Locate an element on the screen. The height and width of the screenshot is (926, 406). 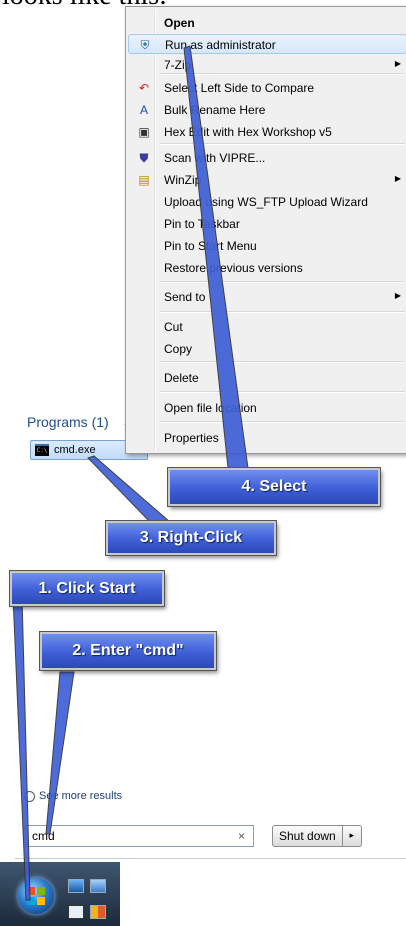
callout-step1: 1. Click Start is located at coordinates (87, 588).